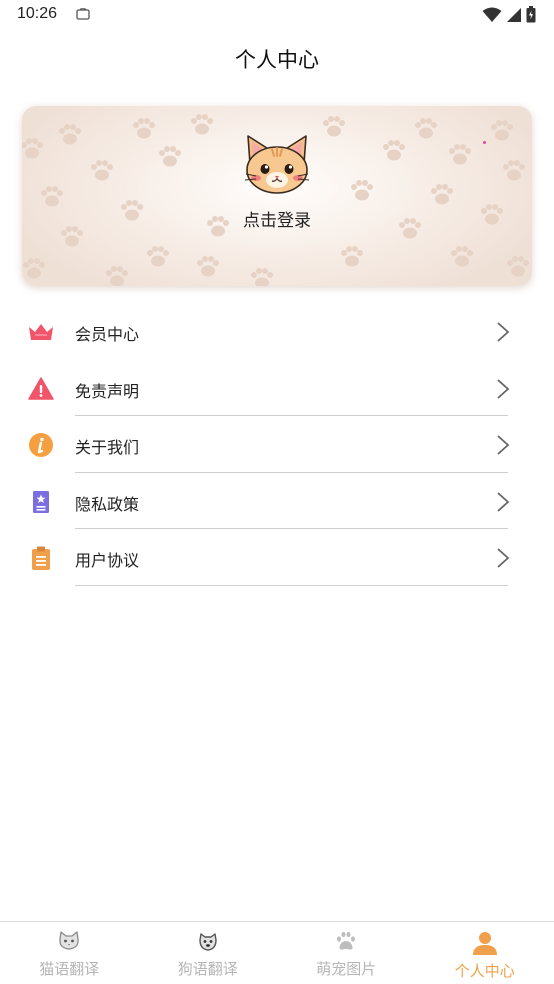 The width and height of the screenshot is (554, 984). Describe the element at coordinates (484, 971) in the screenshot. I see `tab-label: 个人中心` at that location.